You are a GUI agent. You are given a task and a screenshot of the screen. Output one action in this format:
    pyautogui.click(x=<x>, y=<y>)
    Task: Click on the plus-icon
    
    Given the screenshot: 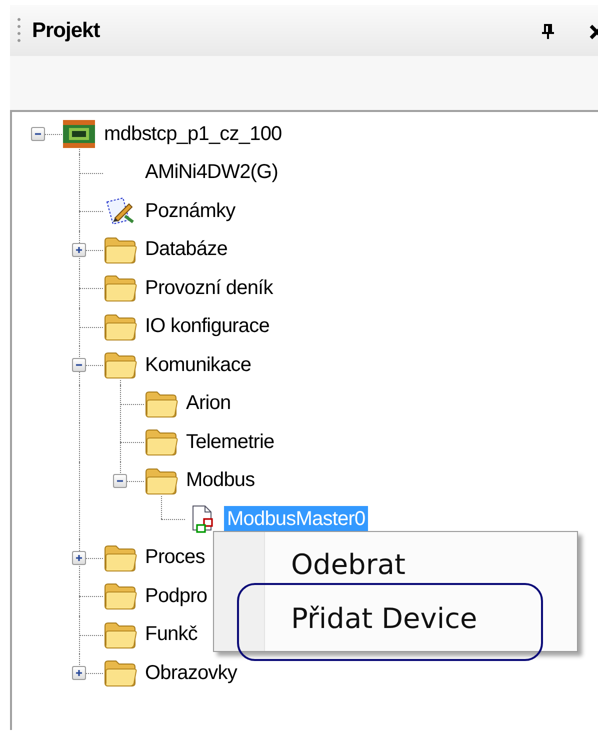 What is the action you would take?
    pyautogui.click(x=79, y=673)
    